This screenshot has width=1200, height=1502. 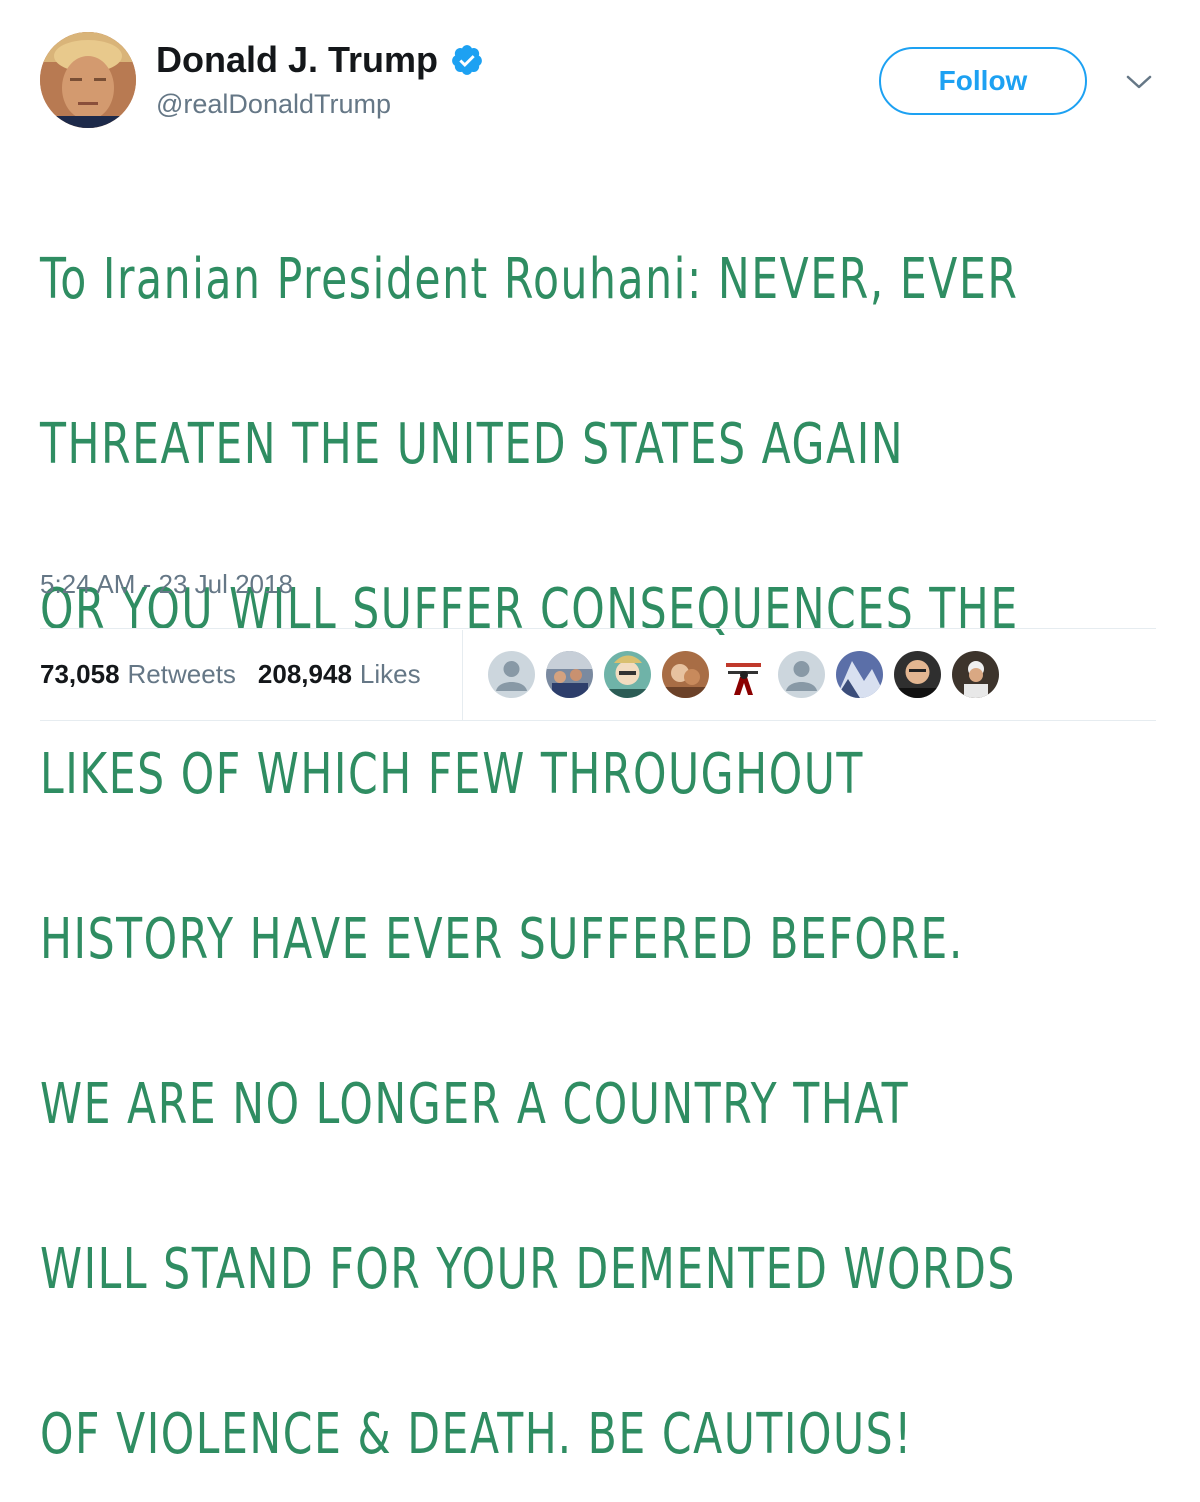 I want to click on profile-avatar, so click(x=88, y=80).